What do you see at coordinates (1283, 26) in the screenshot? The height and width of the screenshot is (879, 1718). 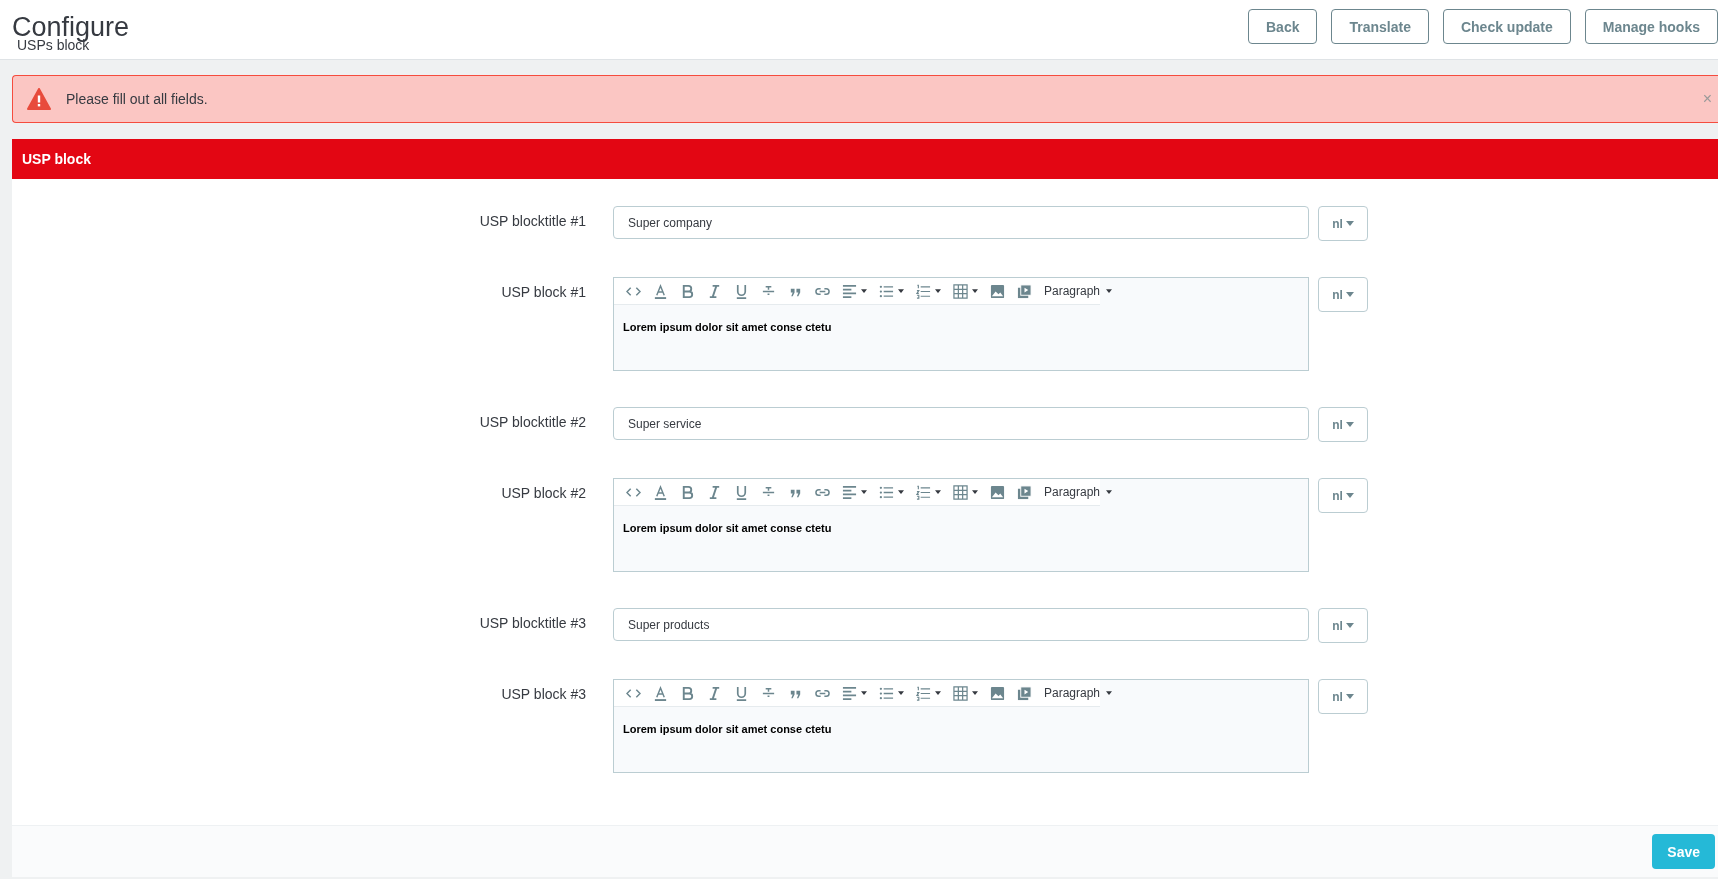 I see `toolbar-button: Back` at bounding box center [1283, 26].